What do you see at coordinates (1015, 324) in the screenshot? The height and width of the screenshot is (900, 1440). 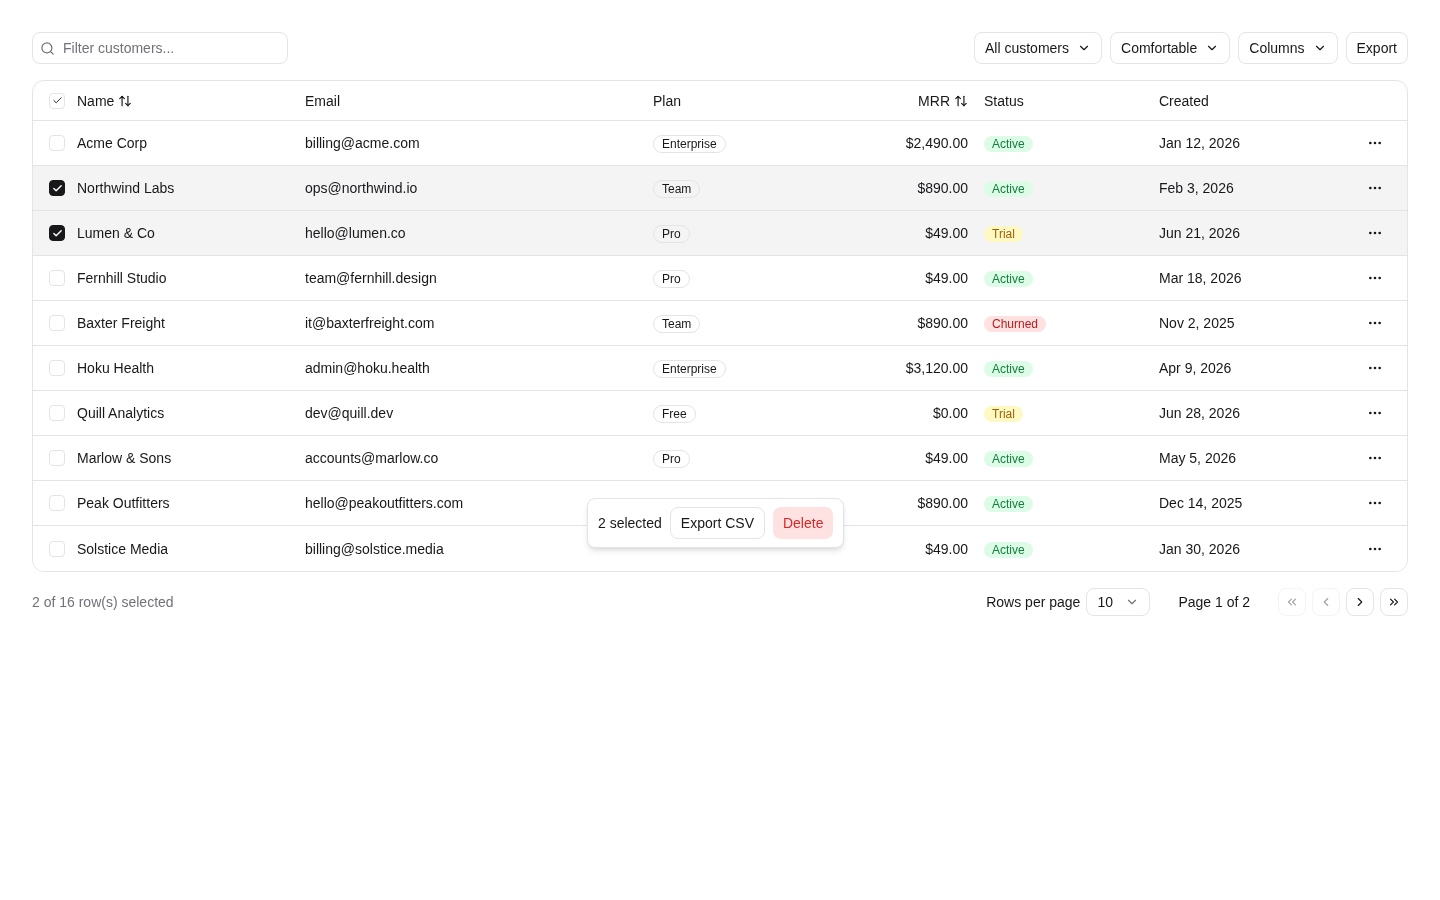 I see `status-badge: Churned` at bounding box center [1015, 324].